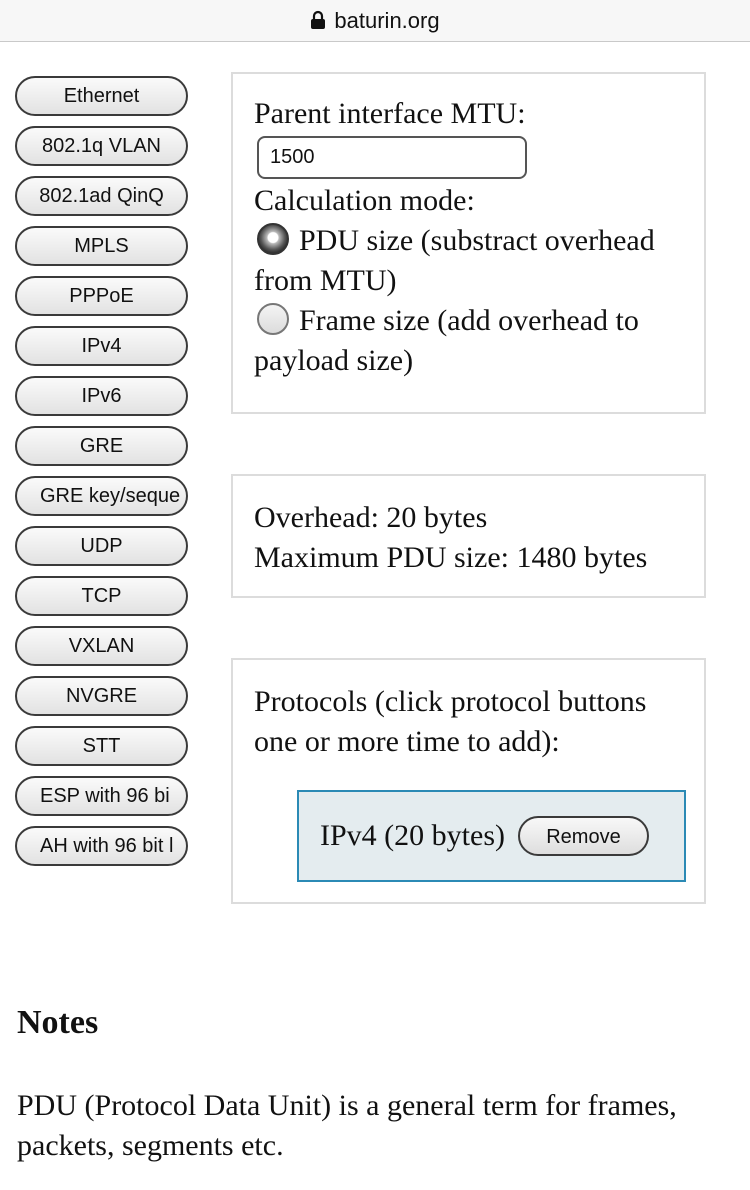 This screenshot has width=750, height=1190. Describe the element at coordinates (583, 836) in the screenshot. I see `remove-button: Remove` at that location.